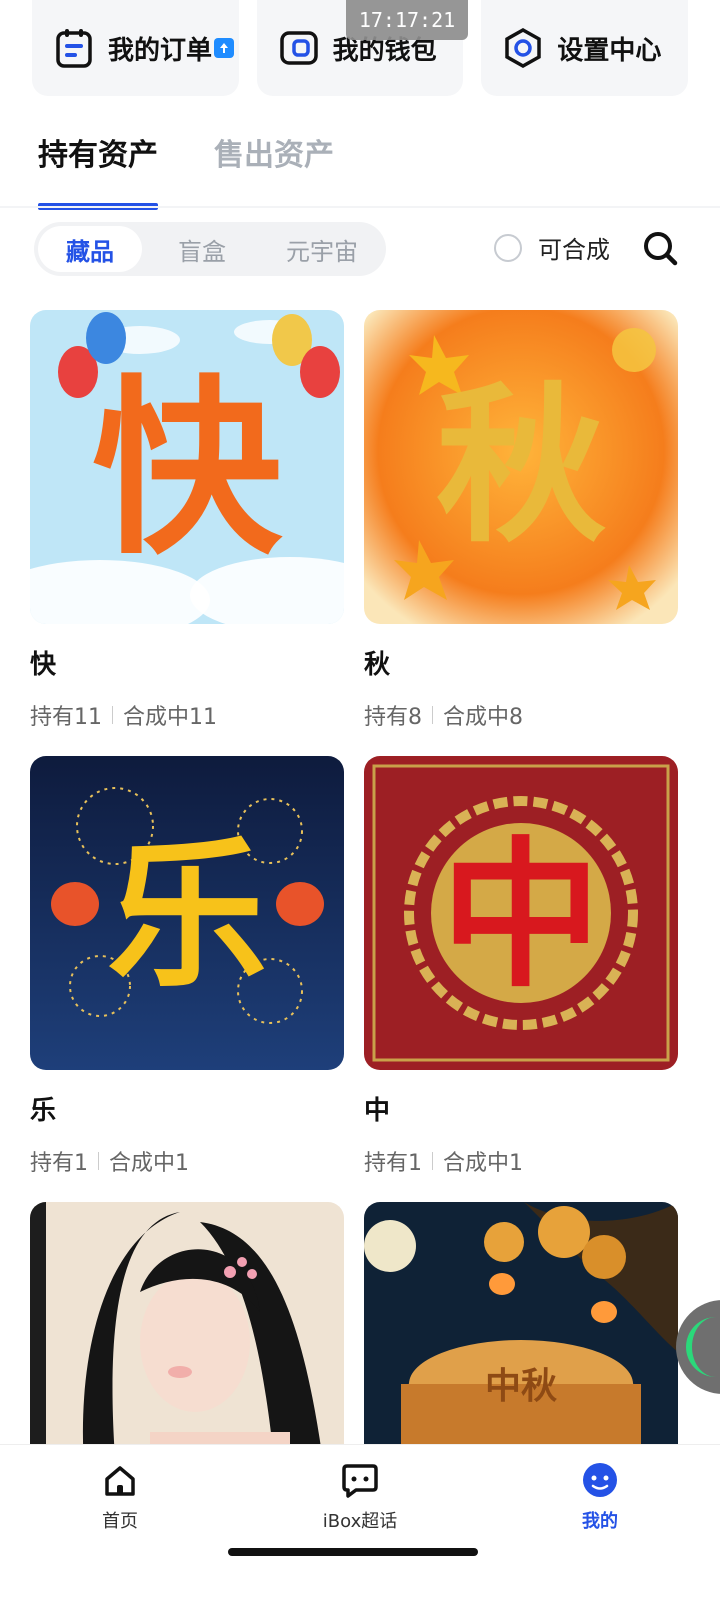 The height and width of the screenshot is (1600, 720). Describe the element at coordinates (377, 1111) in the screenshot. I see `collectible-name: 中` at that location.